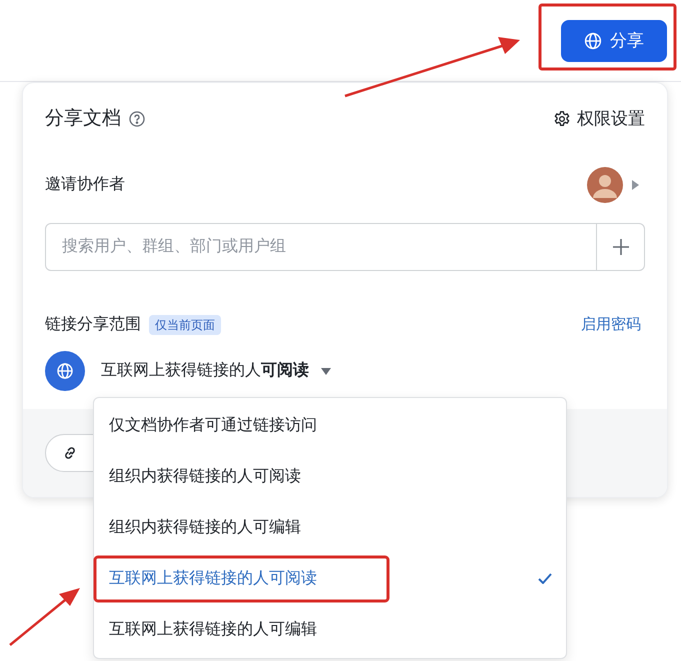  I want to click on dropdown-option: 互联网上获得链接的人可阅读, so click(330, 578).